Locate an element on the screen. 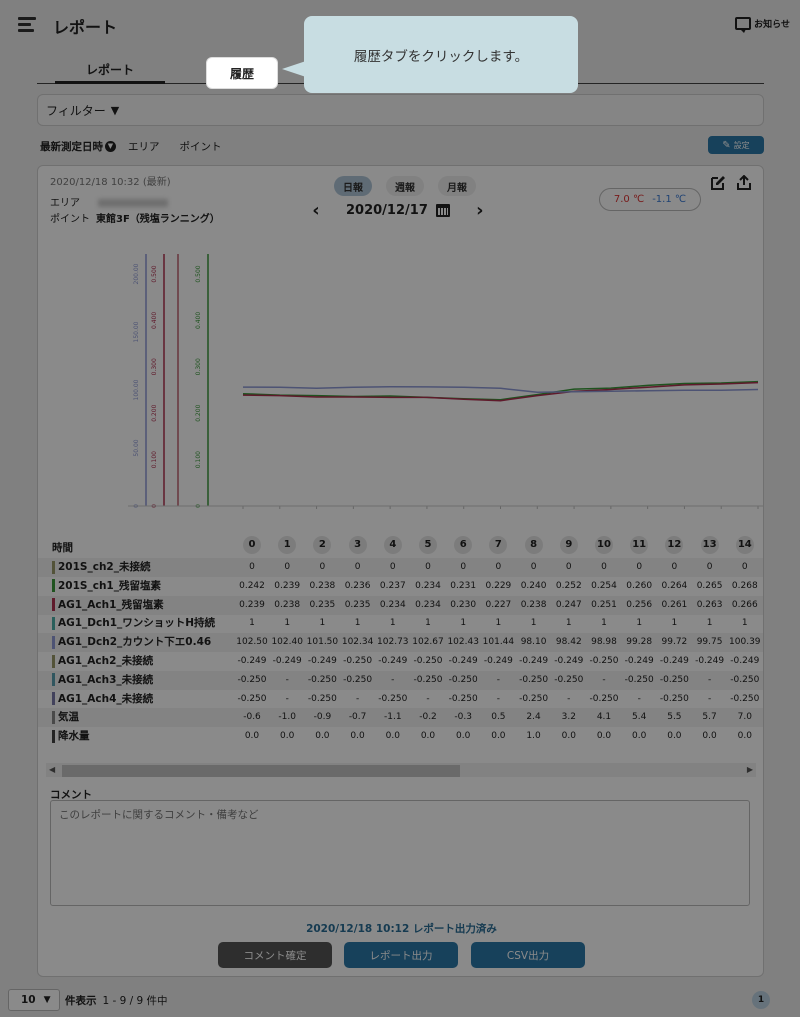 This screenshot has width=800, height=1017. tab-daily: 日報 is located at coordinates (353, 186).